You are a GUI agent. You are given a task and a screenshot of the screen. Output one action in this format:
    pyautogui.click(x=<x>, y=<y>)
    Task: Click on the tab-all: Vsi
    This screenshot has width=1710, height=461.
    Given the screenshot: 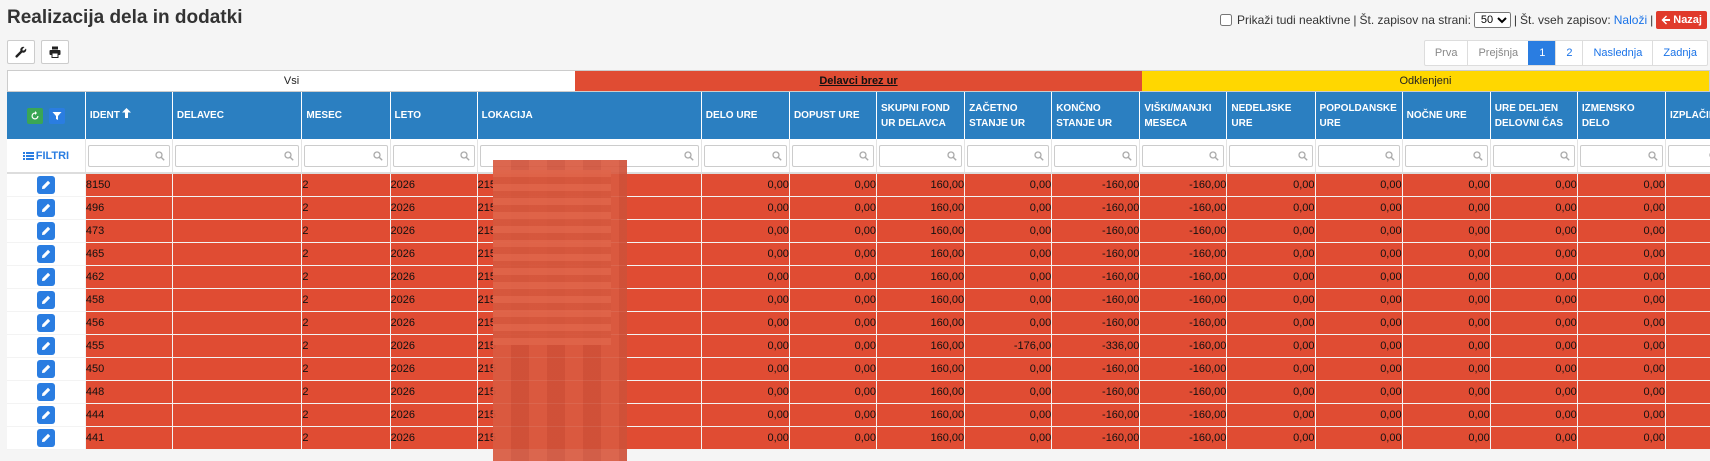 What is the action you would take?
    pyautogui.click(x=291, y=81)
    